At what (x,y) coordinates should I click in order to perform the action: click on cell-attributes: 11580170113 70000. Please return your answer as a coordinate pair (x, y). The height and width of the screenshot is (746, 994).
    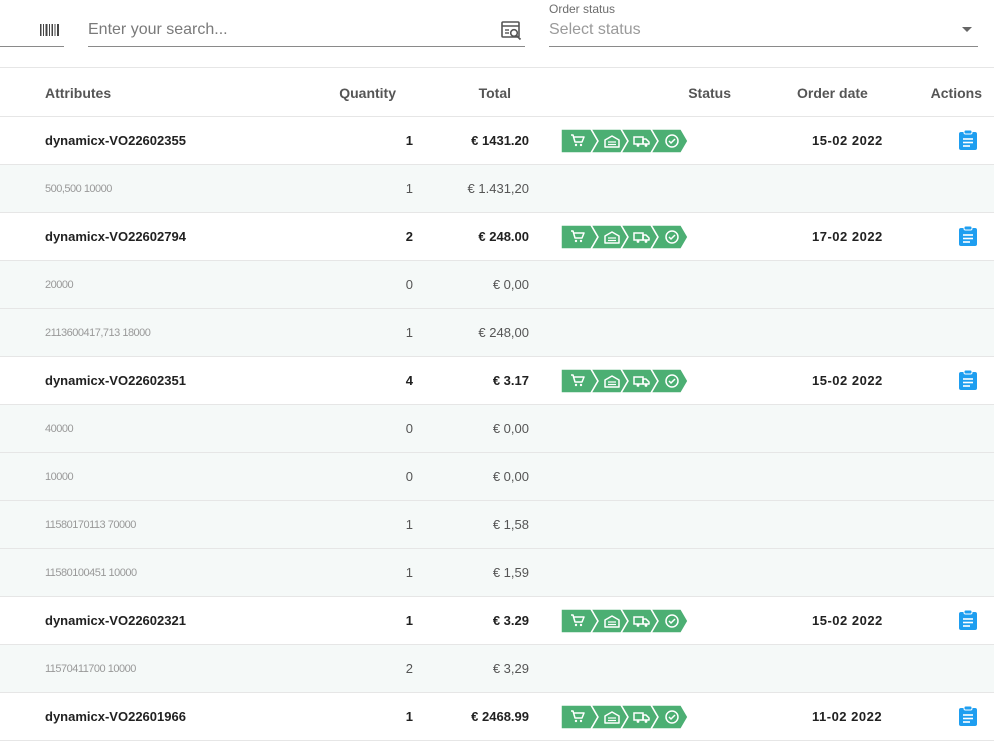
    Looking at the image, I should click on (90, 525).